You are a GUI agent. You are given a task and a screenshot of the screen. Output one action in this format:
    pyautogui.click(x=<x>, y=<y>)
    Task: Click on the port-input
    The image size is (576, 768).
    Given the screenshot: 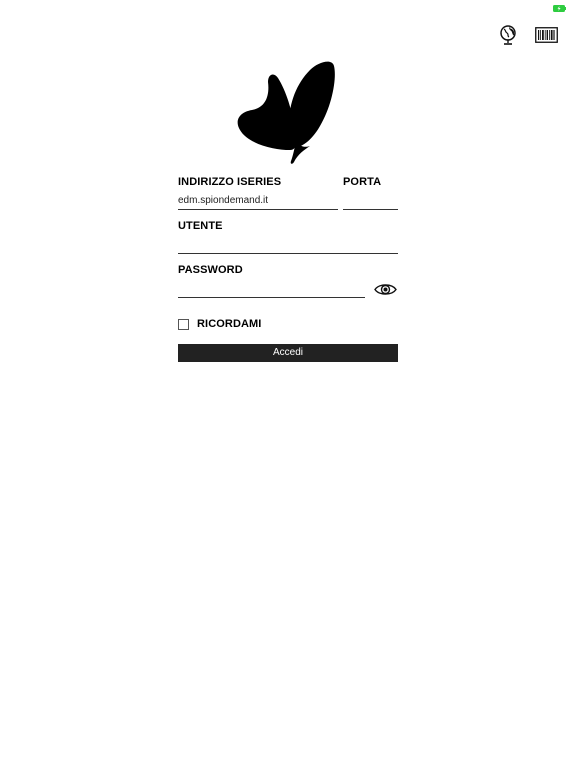 What is the action you would take?
    pyautogui.click(x=370, y=201)
    